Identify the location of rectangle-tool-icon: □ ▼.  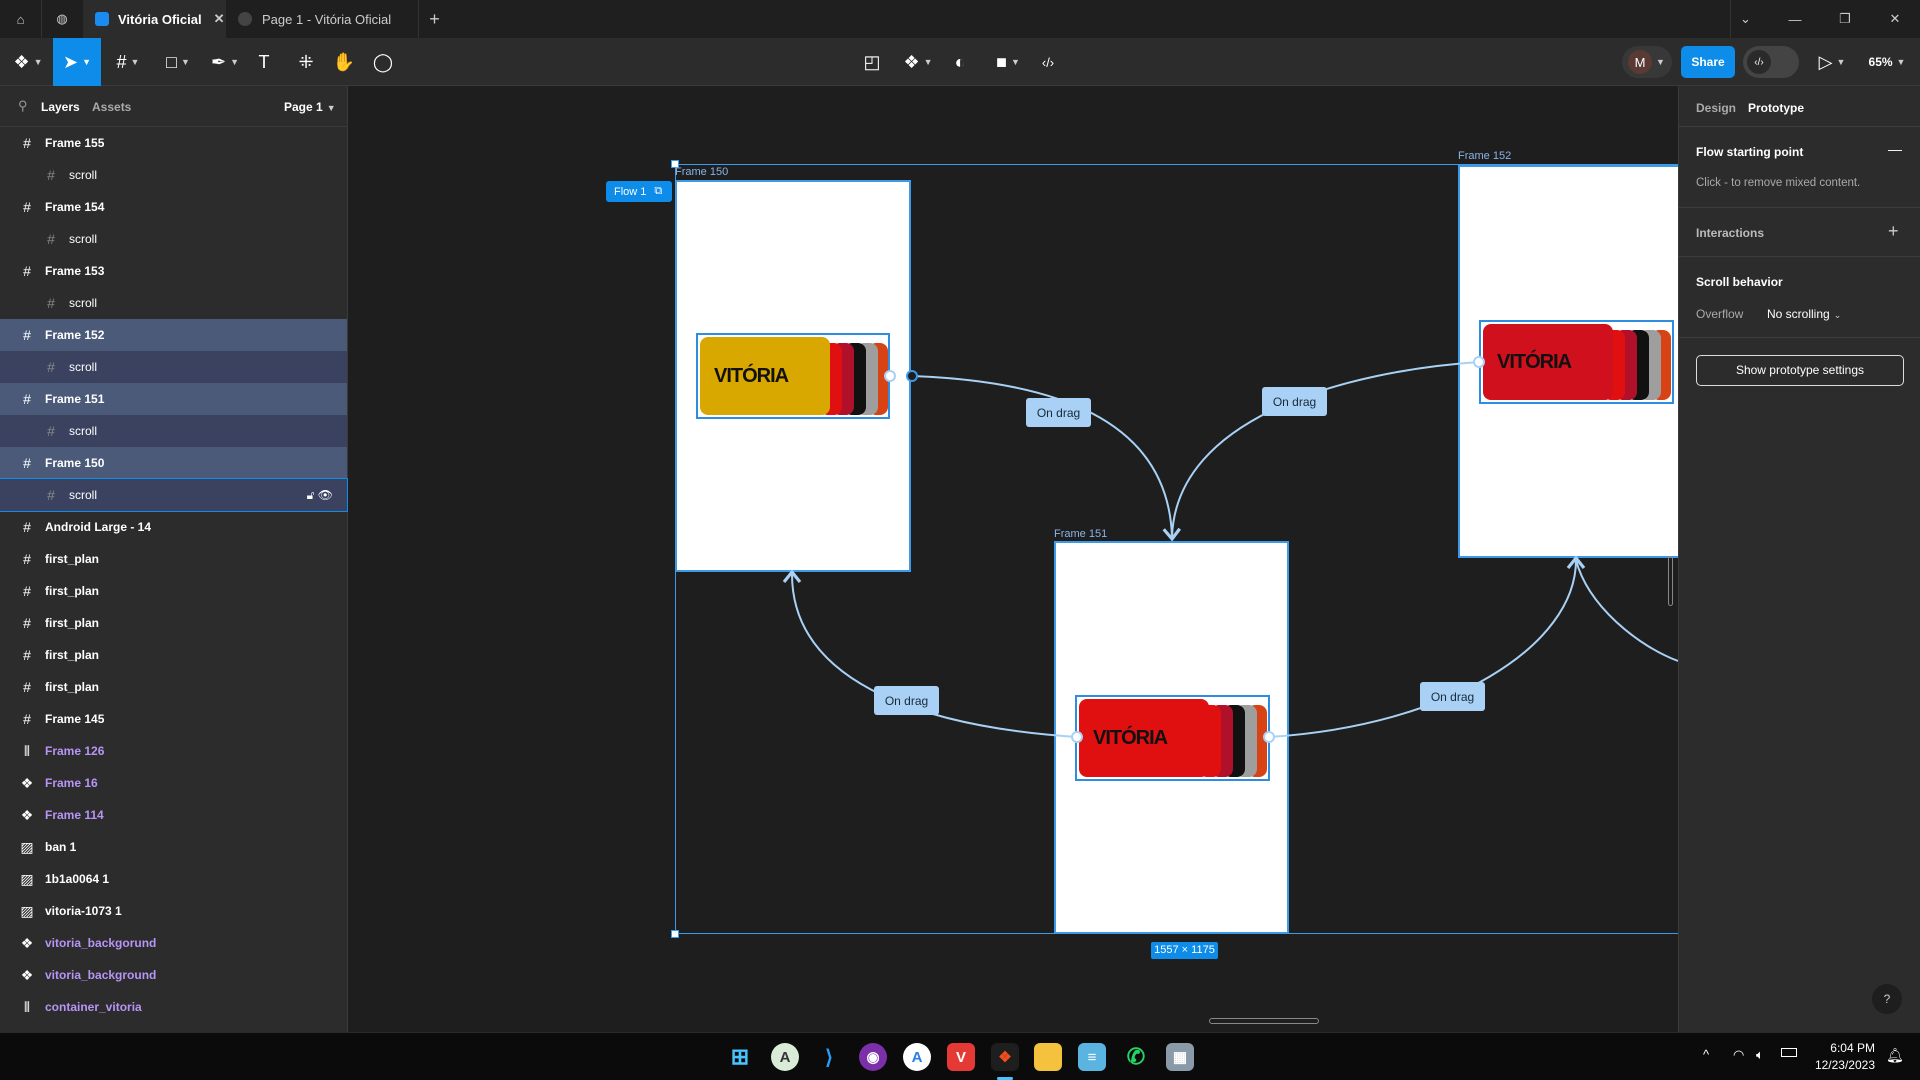
(178, 62).